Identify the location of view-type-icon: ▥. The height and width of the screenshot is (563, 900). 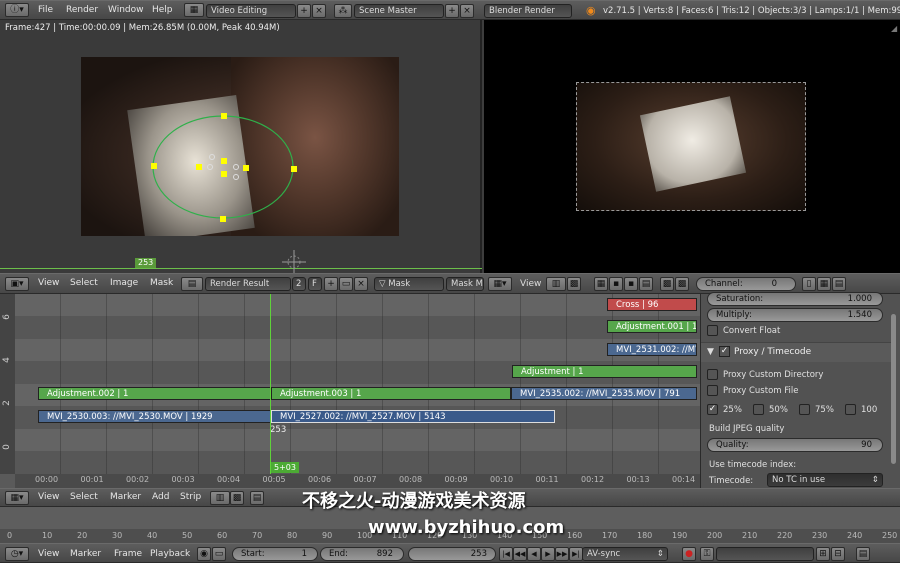
(556, 284).